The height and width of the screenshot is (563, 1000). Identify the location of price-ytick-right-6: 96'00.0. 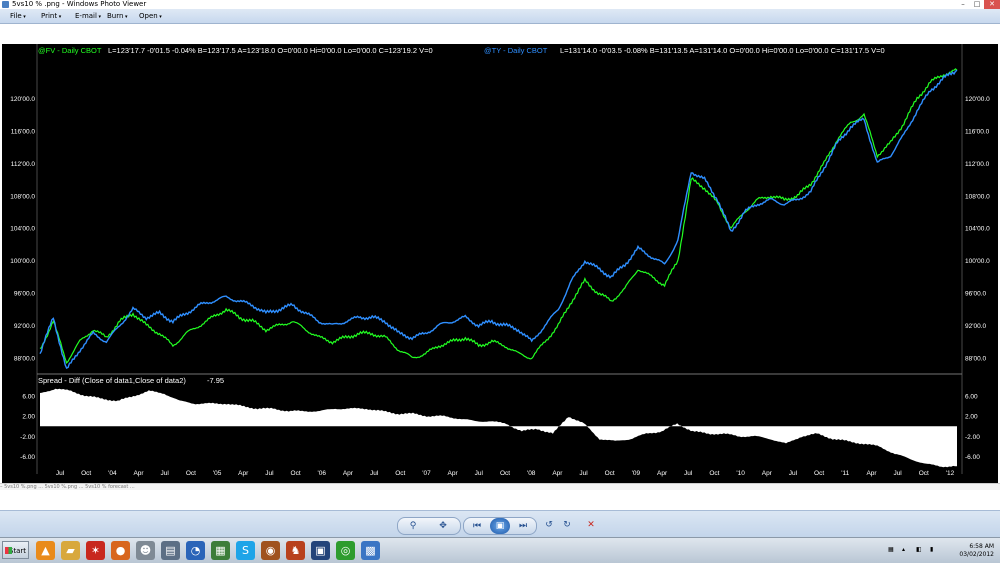
(976, 294).